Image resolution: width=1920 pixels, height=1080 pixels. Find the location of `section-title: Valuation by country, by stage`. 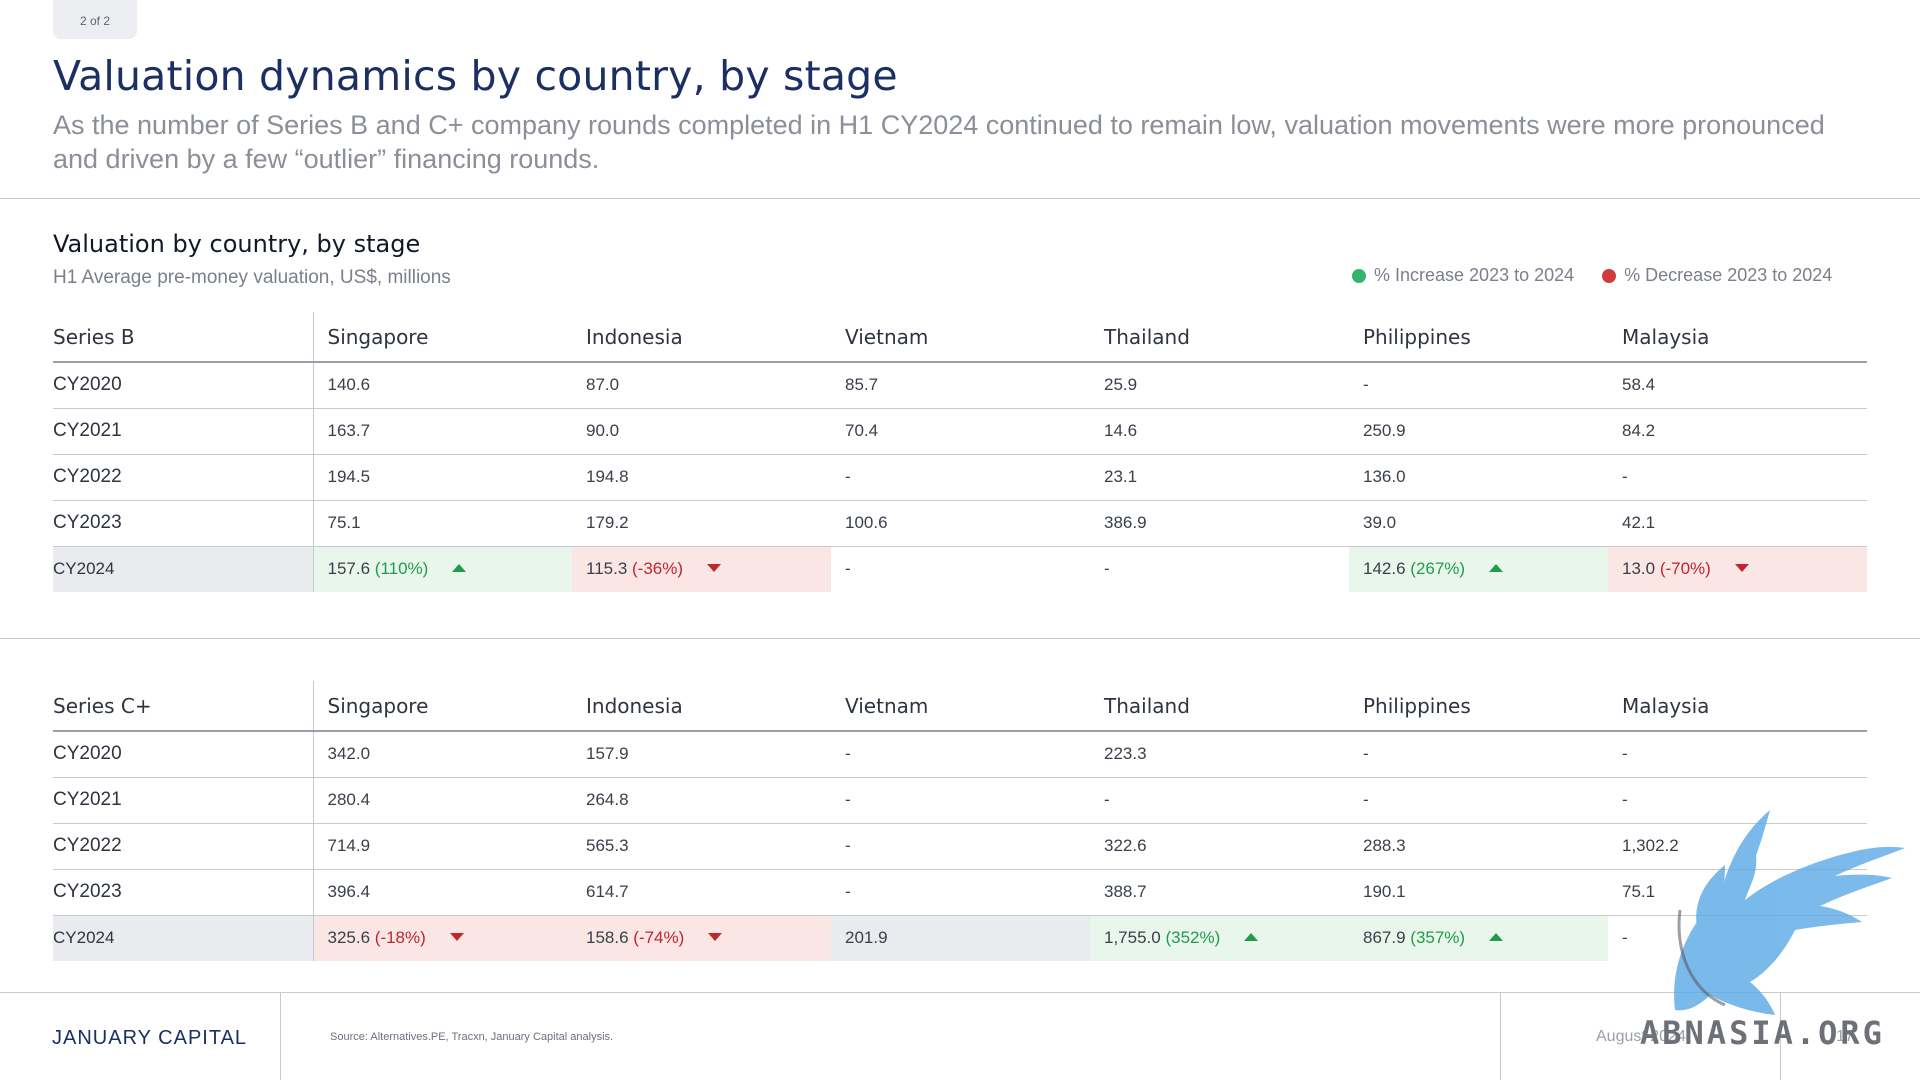

section-title: Valuation by country, by stage is located at coordinates (237, 244).